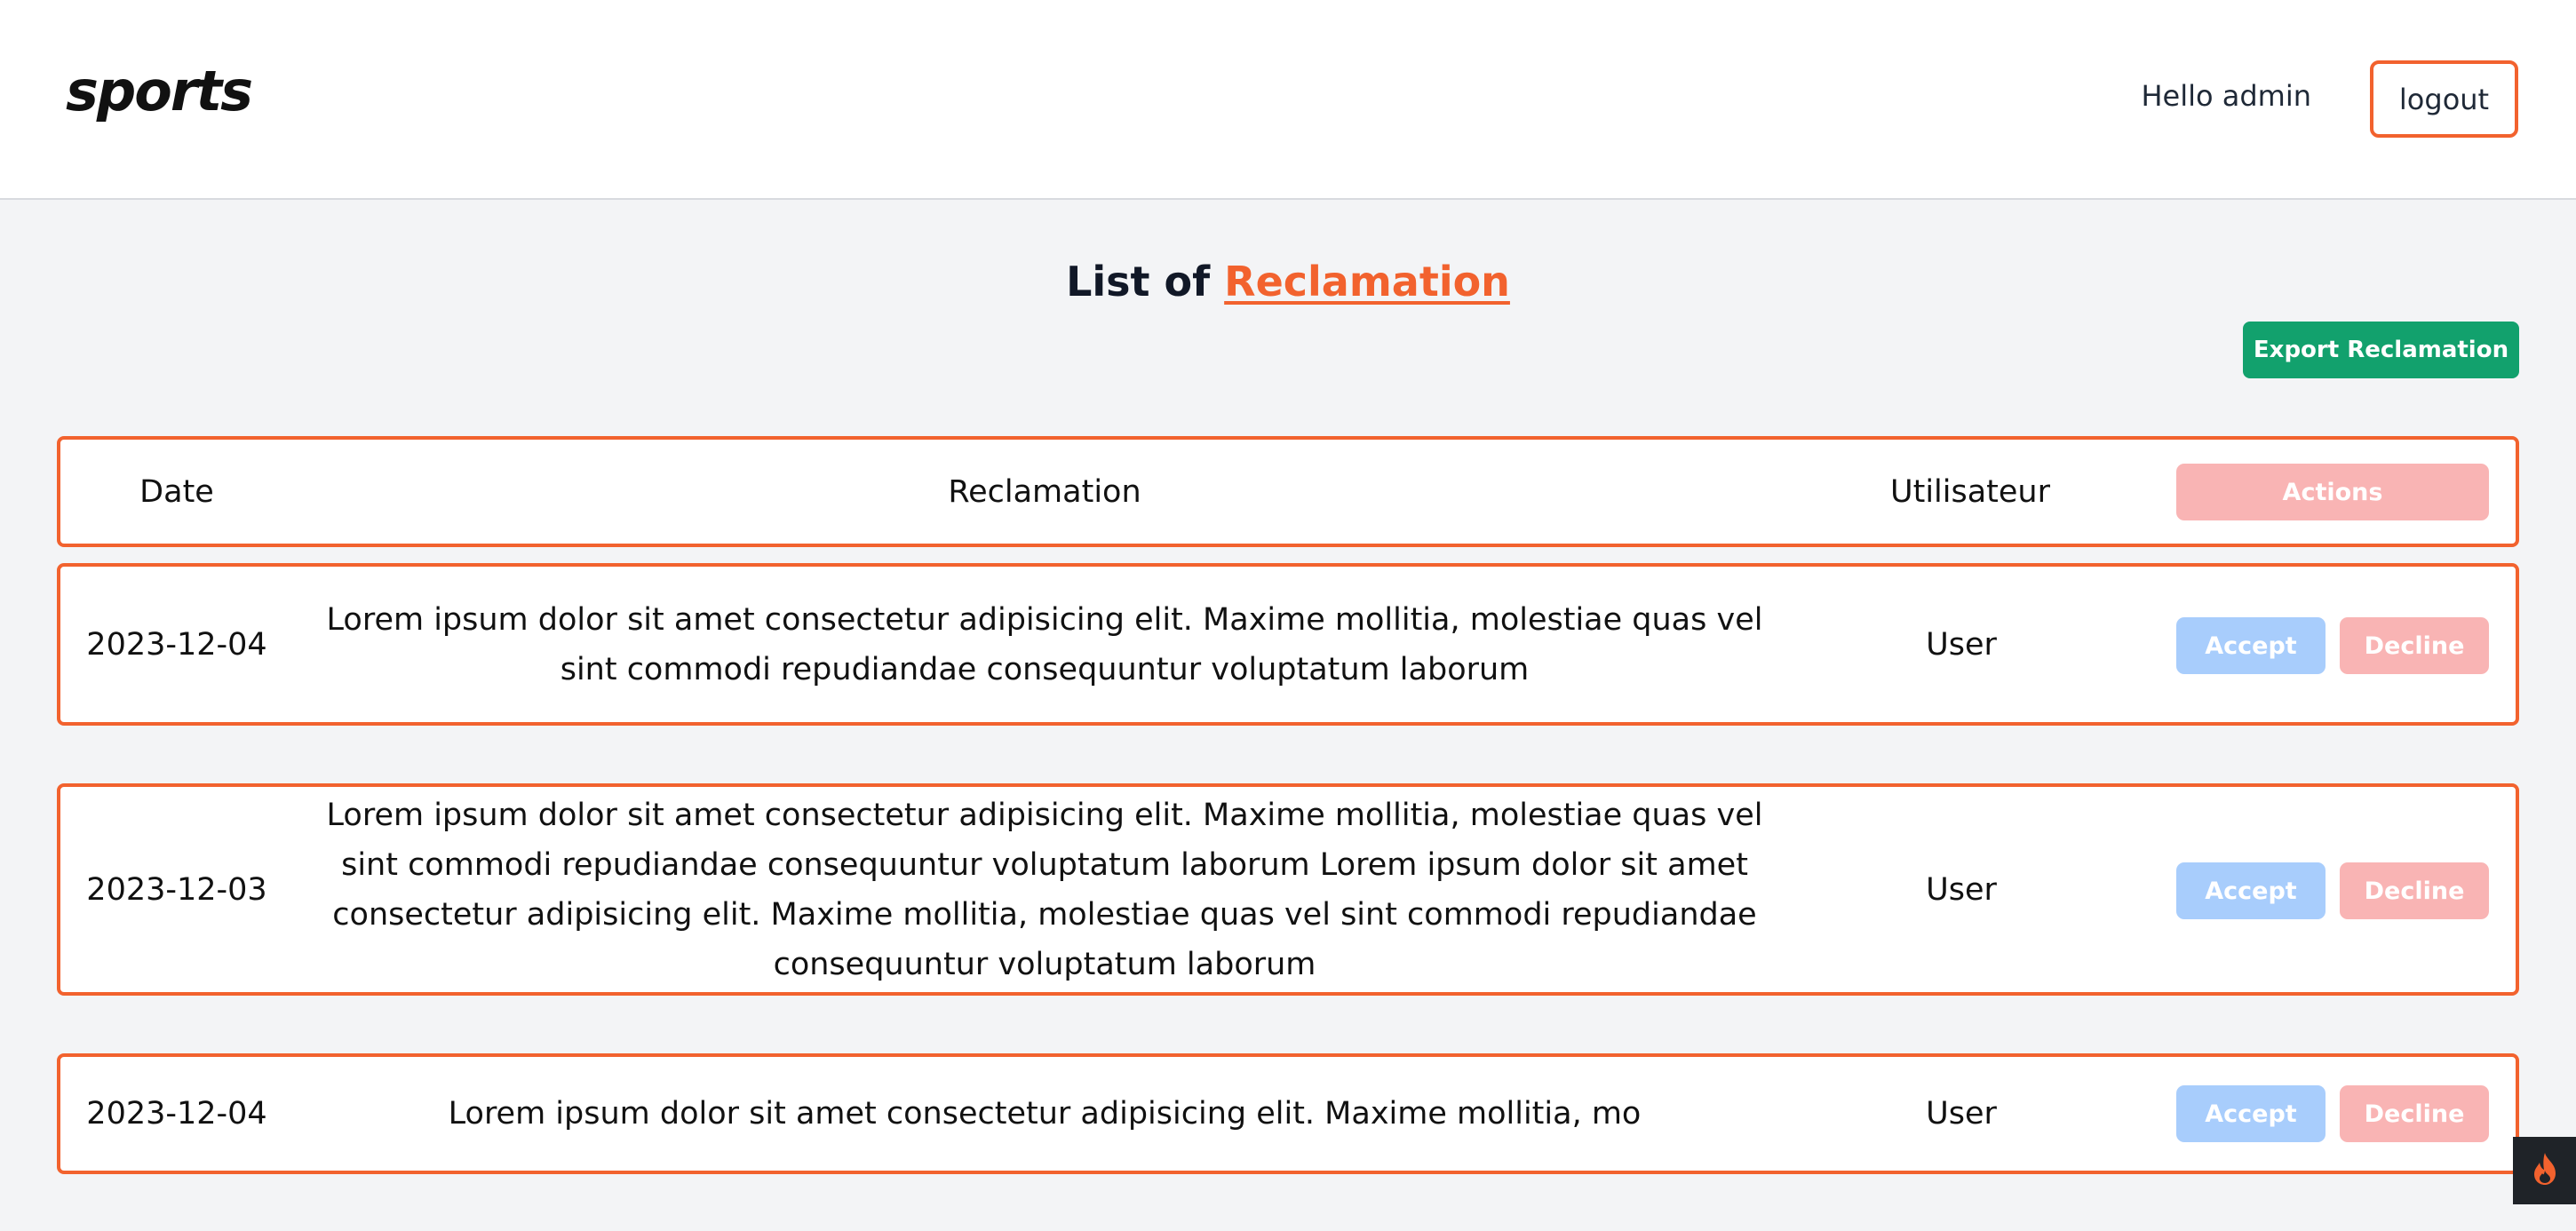 This screenshot has height=1231, width=2576. What do you see at coordinates (2381, 350) in the screenshot?
I see `export-reclamation-button: Export Reclamation` at bounding box center [2381, 350].